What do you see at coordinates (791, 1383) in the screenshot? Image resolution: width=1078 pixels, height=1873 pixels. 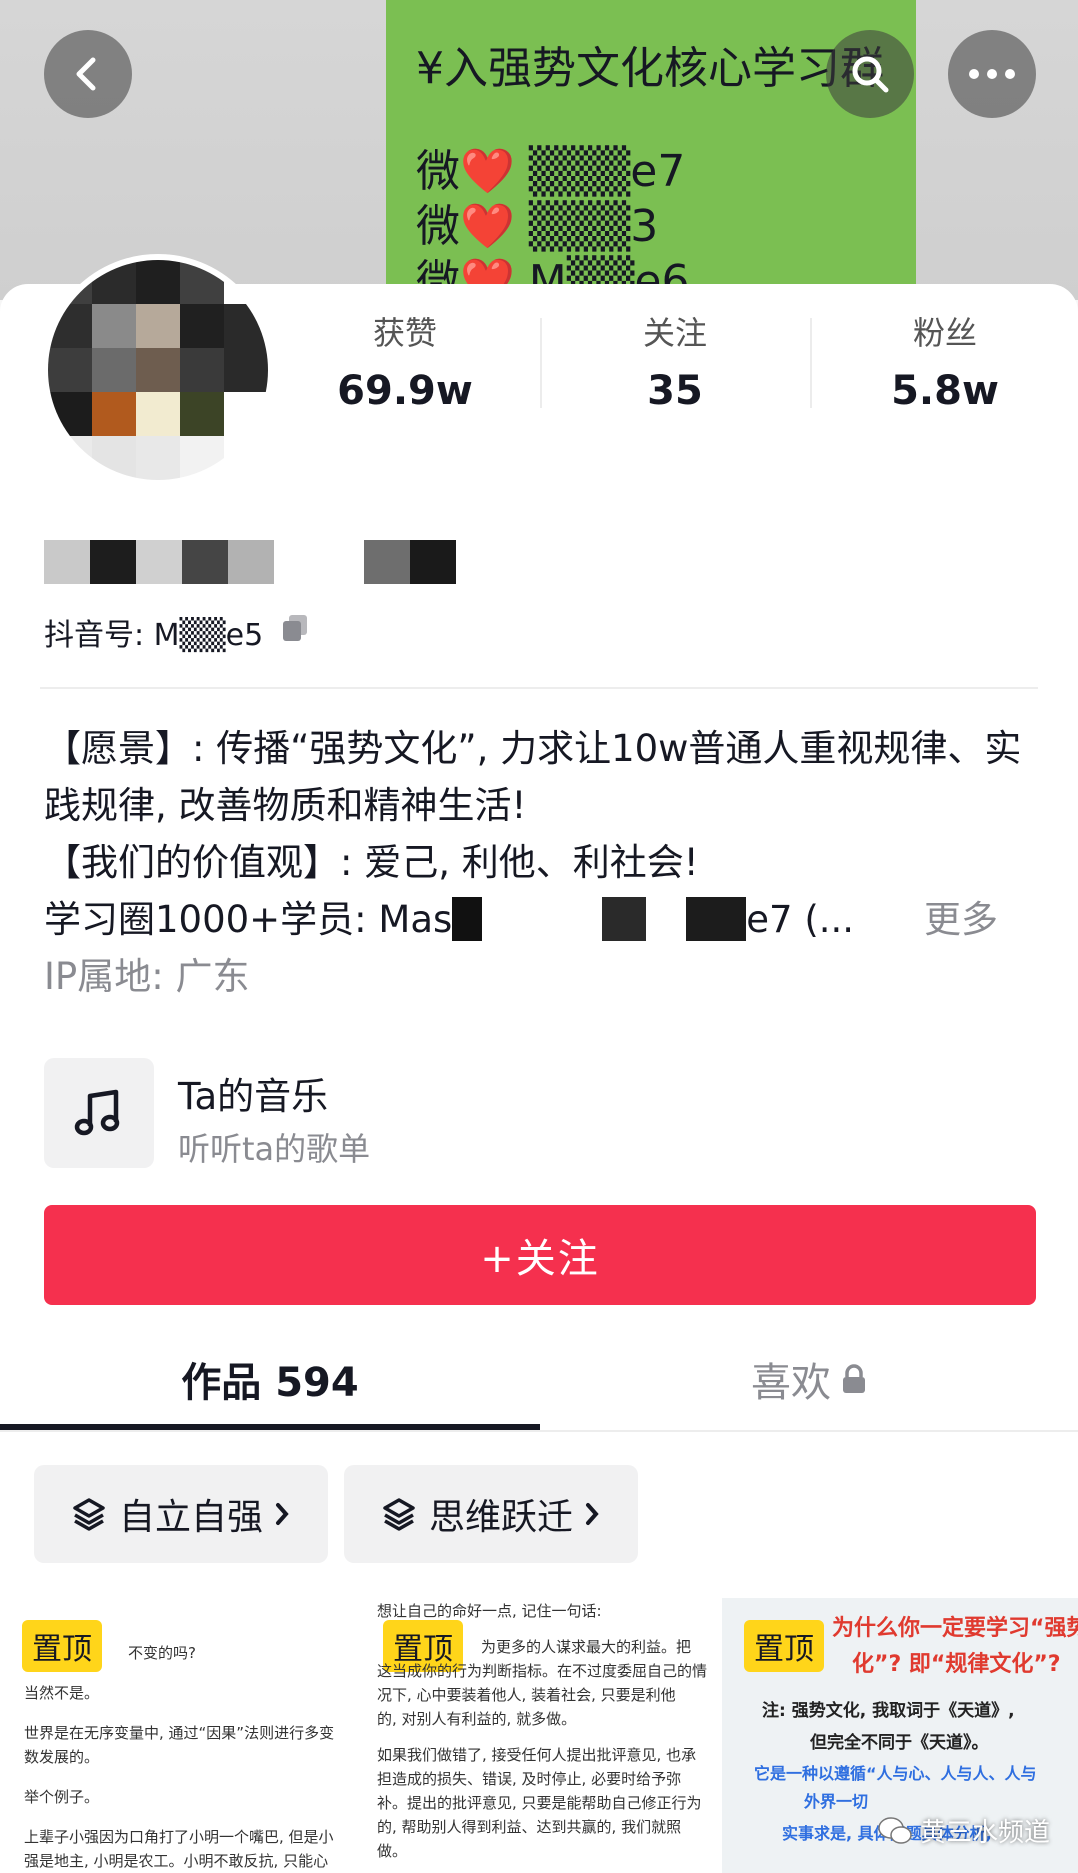 I see `tab-likes-label: 喜欢` at bounding box center [791, 1383].